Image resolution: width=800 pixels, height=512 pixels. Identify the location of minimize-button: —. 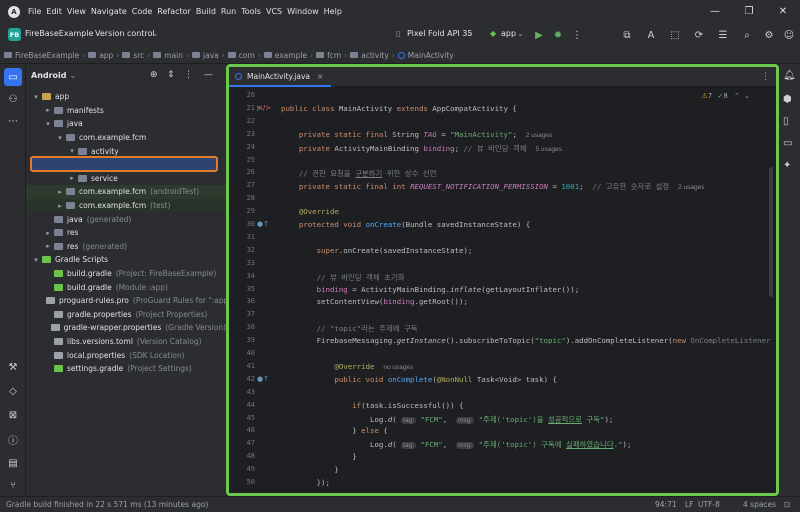
(715, 11).